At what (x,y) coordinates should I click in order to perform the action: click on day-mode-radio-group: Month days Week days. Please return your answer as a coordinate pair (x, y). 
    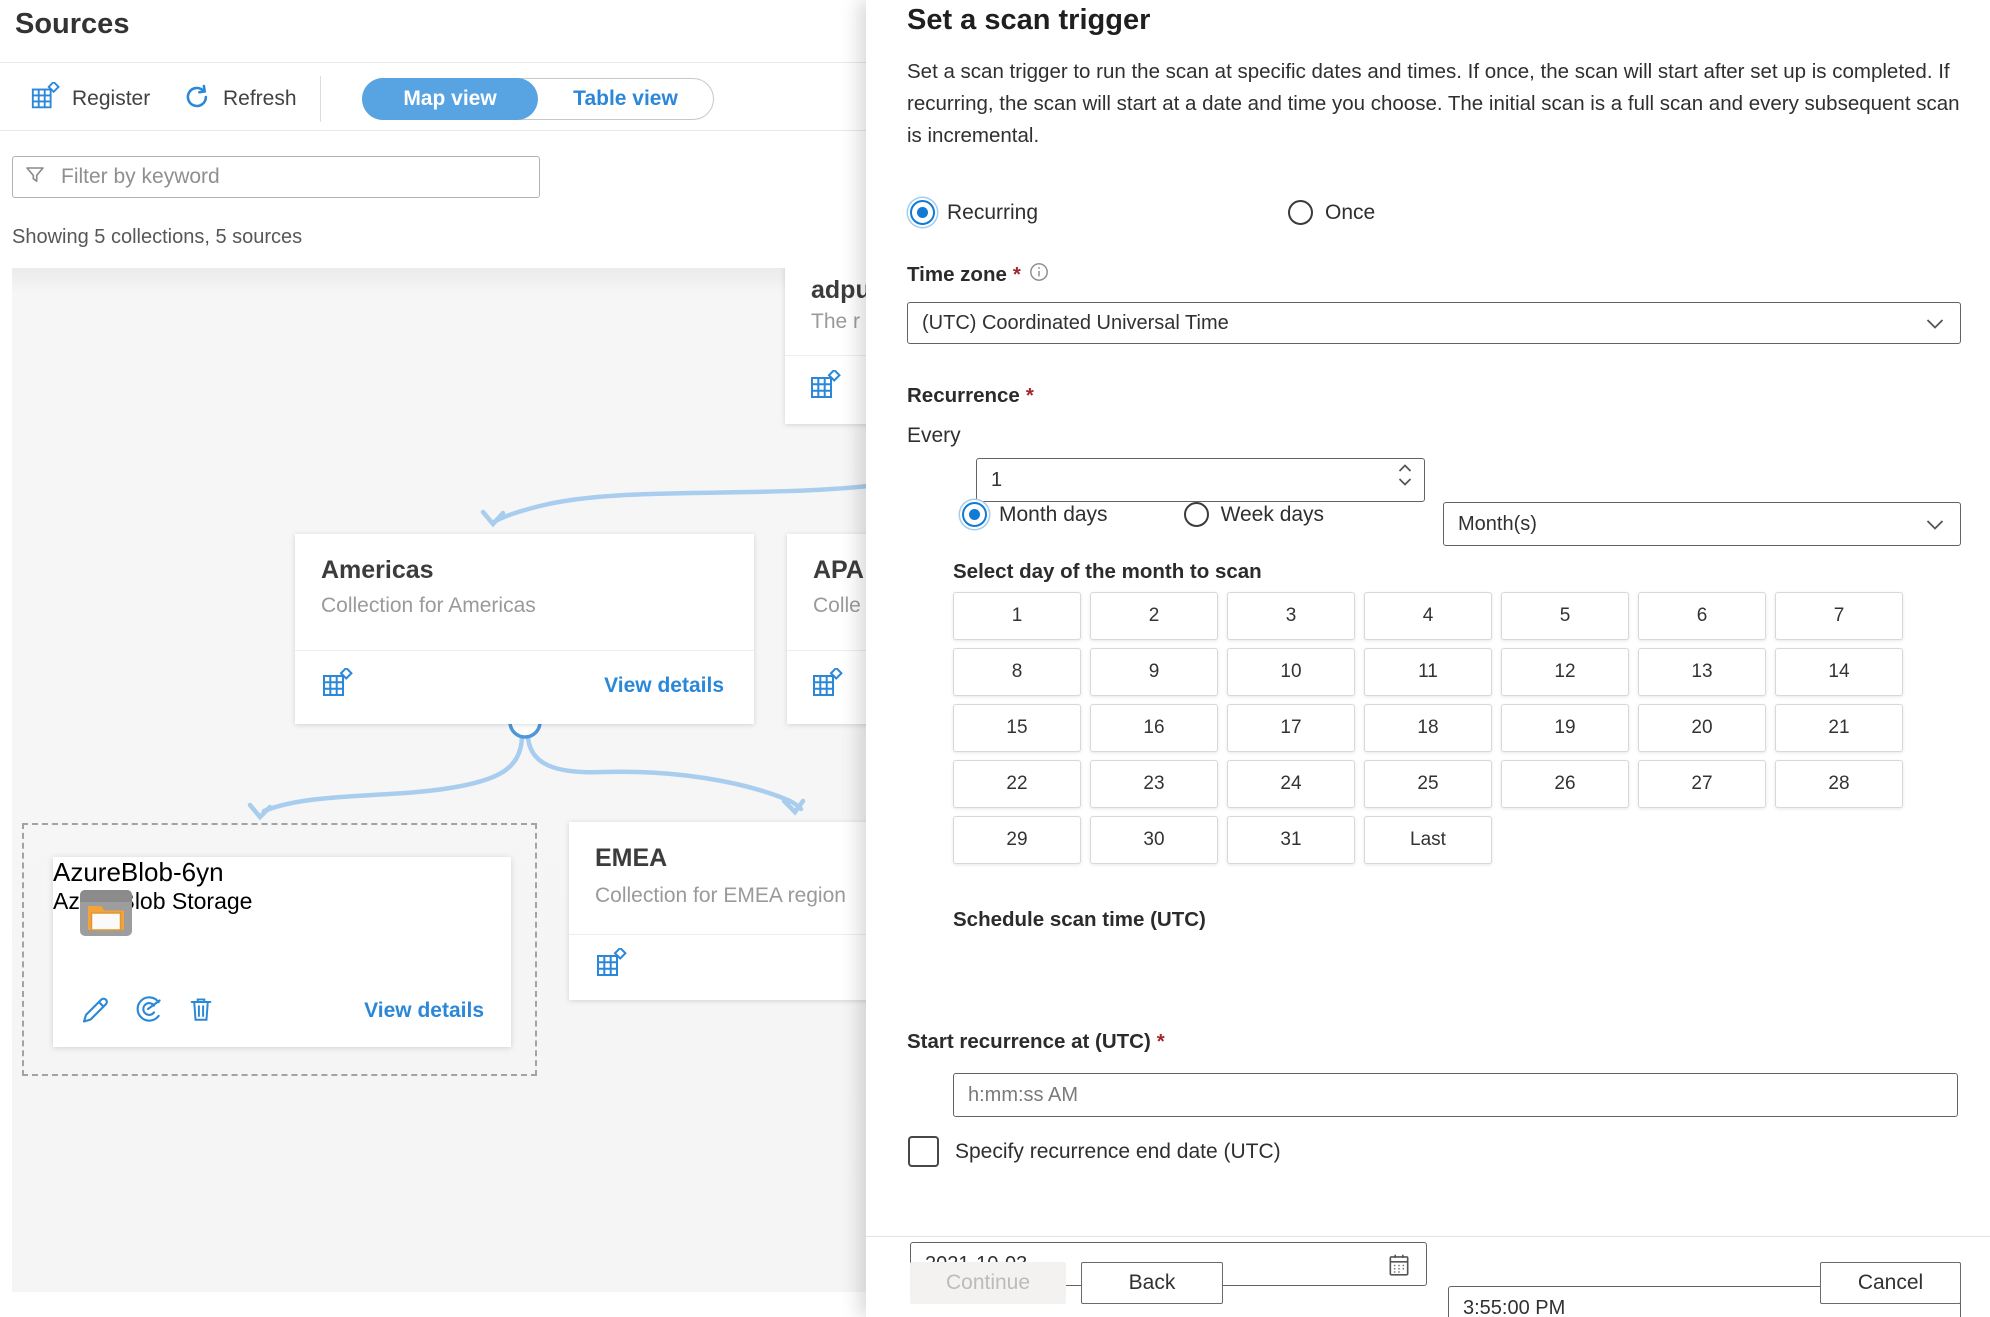
    Looking at the image, I should click on (1143, 514).